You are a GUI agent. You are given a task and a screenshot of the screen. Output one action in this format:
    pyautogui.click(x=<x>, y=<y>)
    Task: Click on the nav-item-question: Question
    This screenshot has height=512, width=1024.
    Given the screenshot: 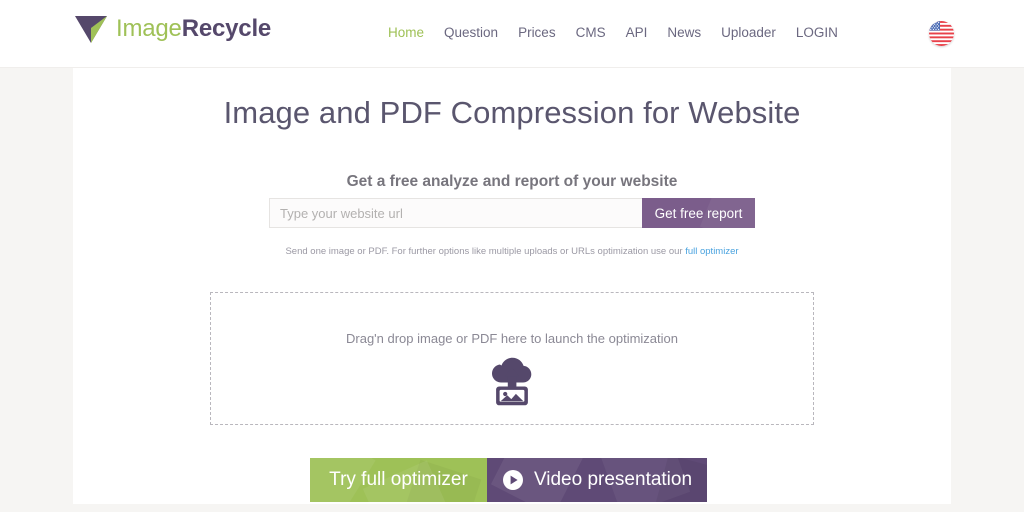 What is the action you would take?
    pyautogui.click(x=471, y=32)
    